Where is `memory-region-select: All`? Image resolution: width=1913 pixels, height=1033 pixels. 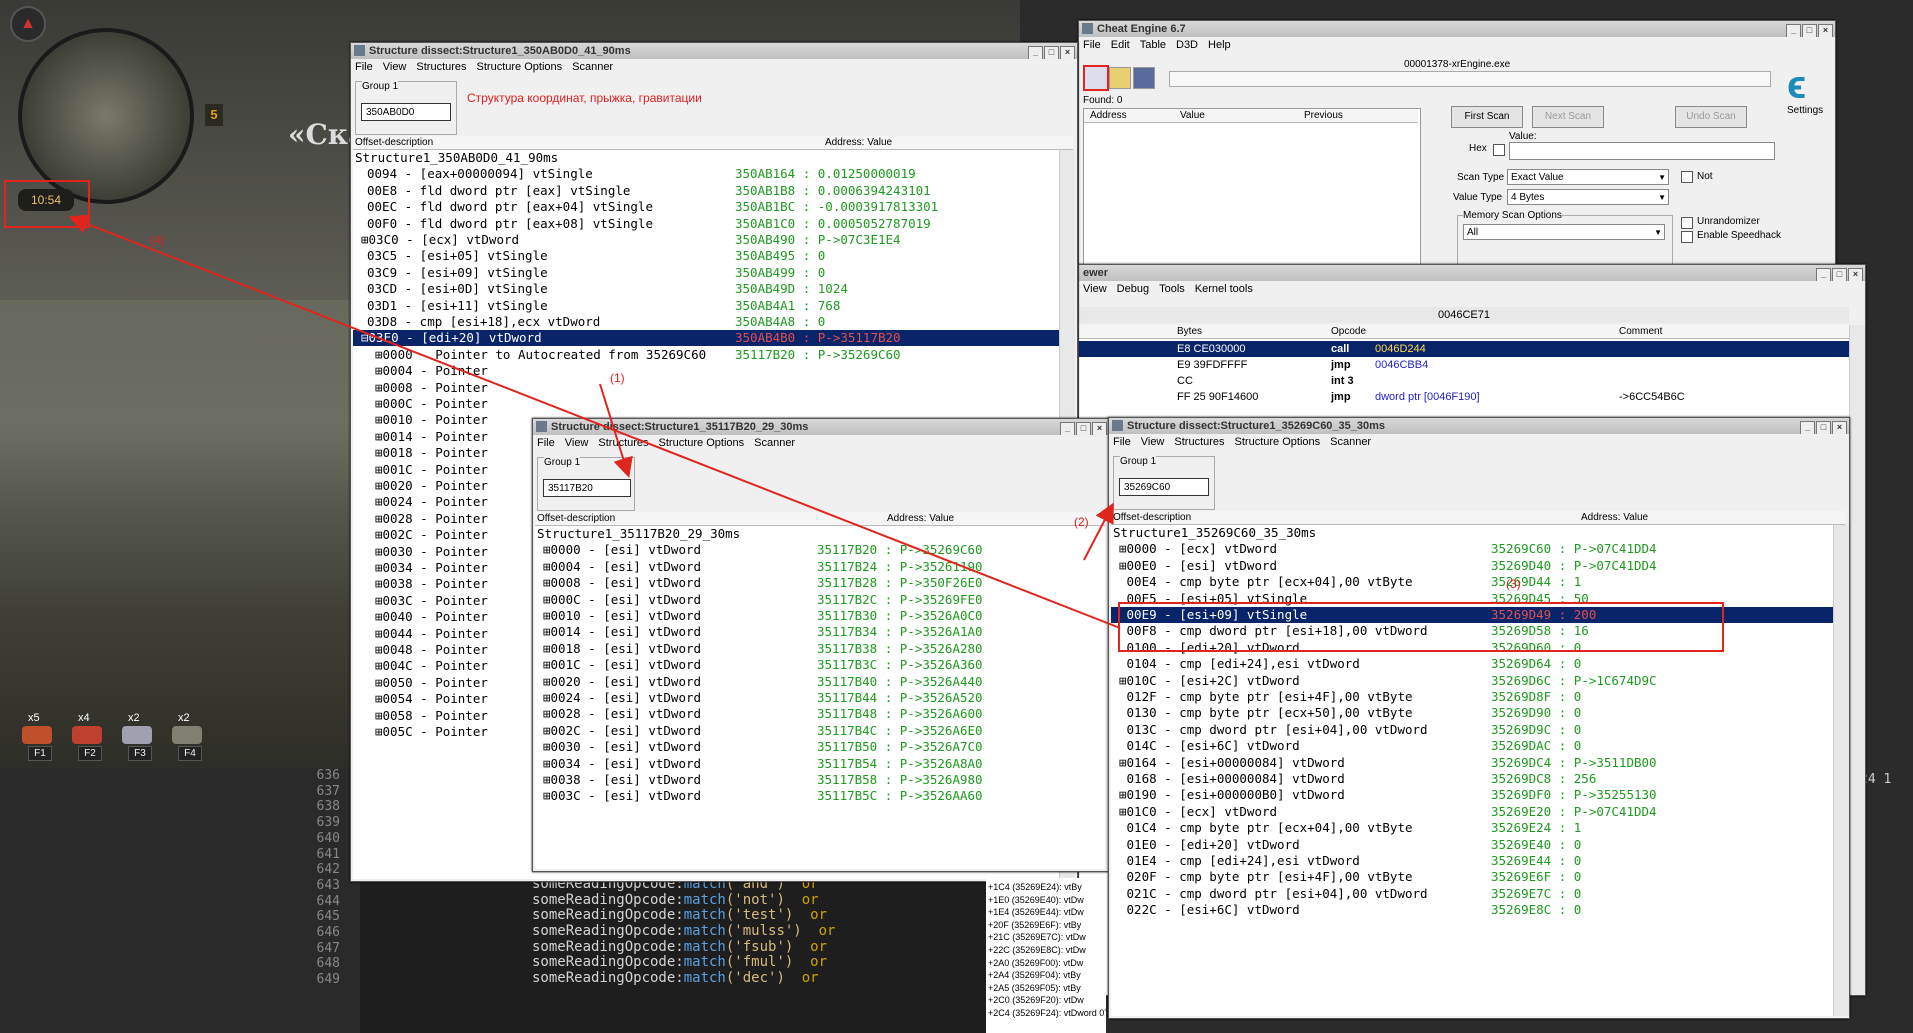 memory-region-select: All is located at coordinates (1564, 232).